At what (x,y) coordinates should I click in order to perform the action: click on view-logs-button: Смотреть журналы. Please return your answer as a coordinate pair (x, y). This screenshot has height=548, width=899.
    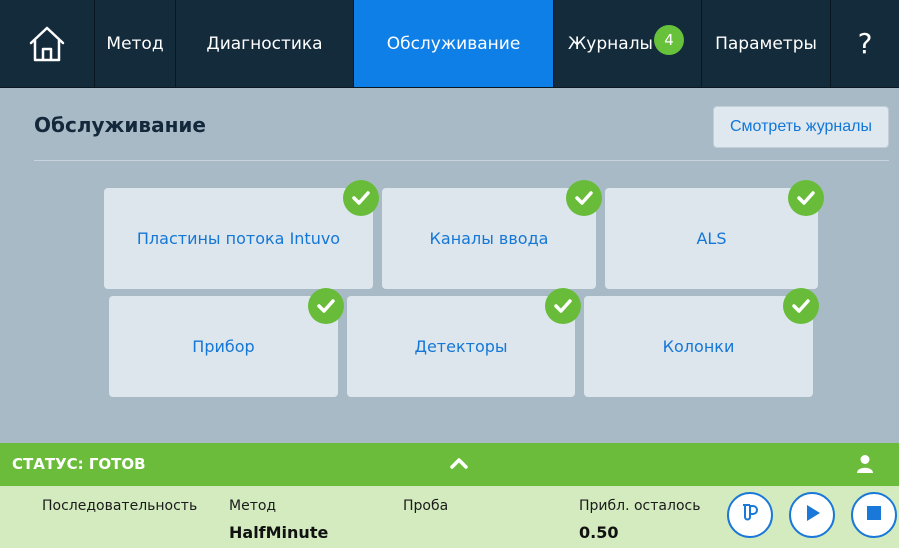
    Looking at the image, I should click on (801, 127).